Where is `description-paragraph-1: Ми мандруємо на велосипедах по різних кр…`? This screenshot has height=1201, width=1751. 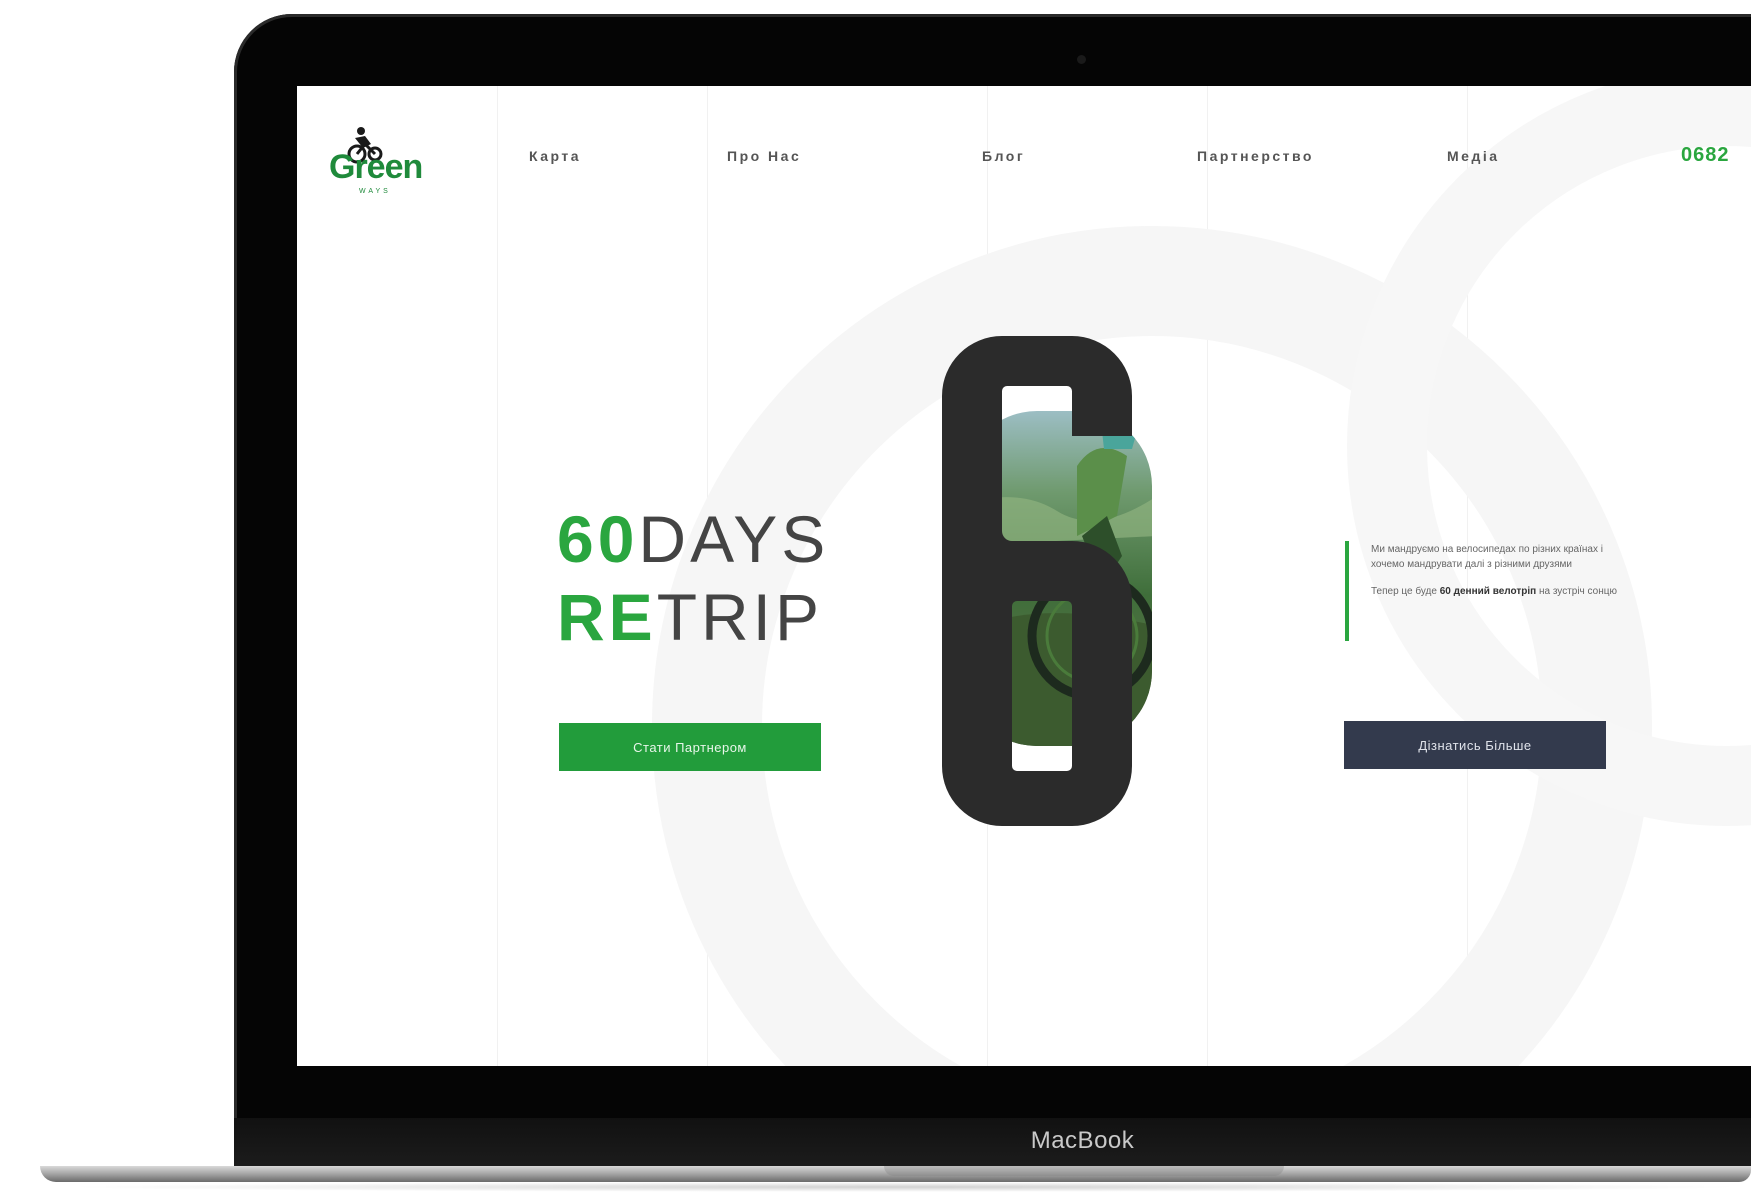 description-paragraph-1: Ми мандруємо на велосипедах по різних кр… is located at coordinates (1487, 557).